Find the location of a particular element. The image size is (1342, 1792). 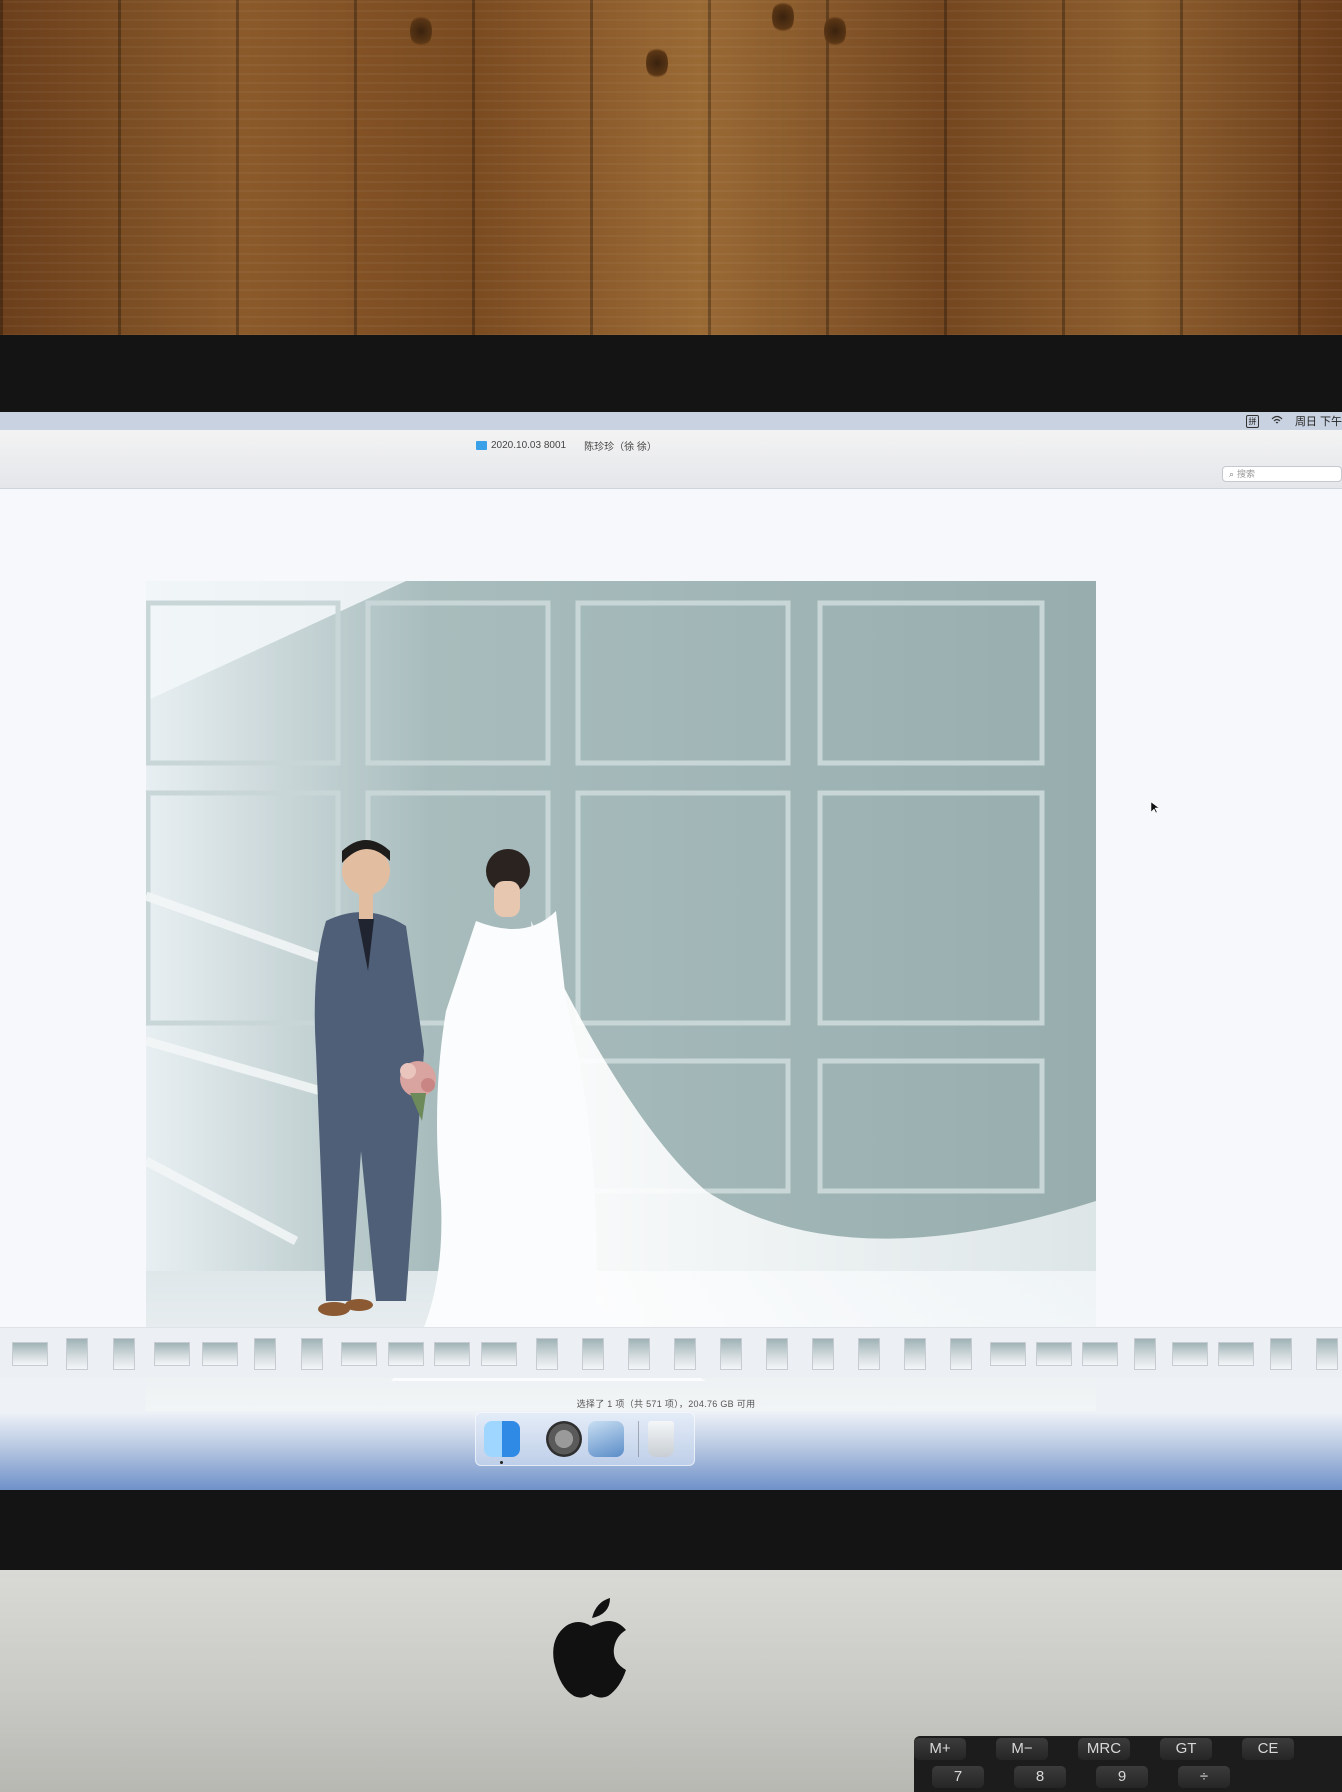

calc-key: CE is located at coordinates (1268, 1749).